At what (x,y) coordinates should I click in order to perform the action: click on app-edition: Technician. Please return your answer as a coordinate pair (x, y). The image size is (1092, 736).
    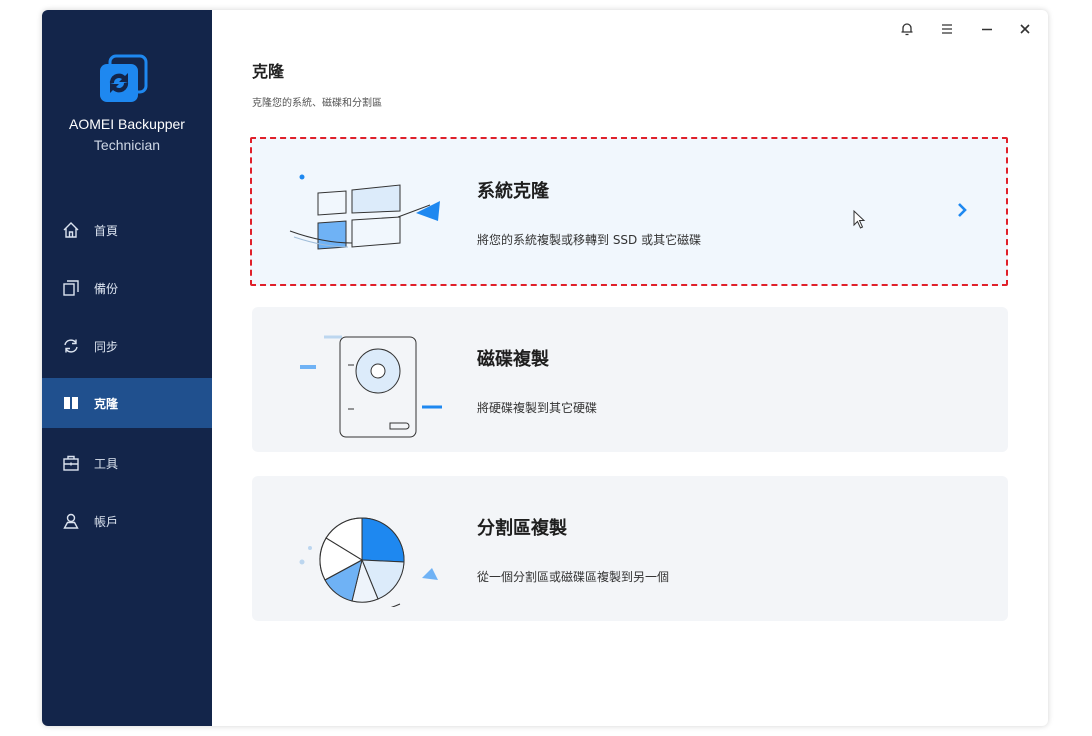
    Looking at the image, I should click on (127, 145).